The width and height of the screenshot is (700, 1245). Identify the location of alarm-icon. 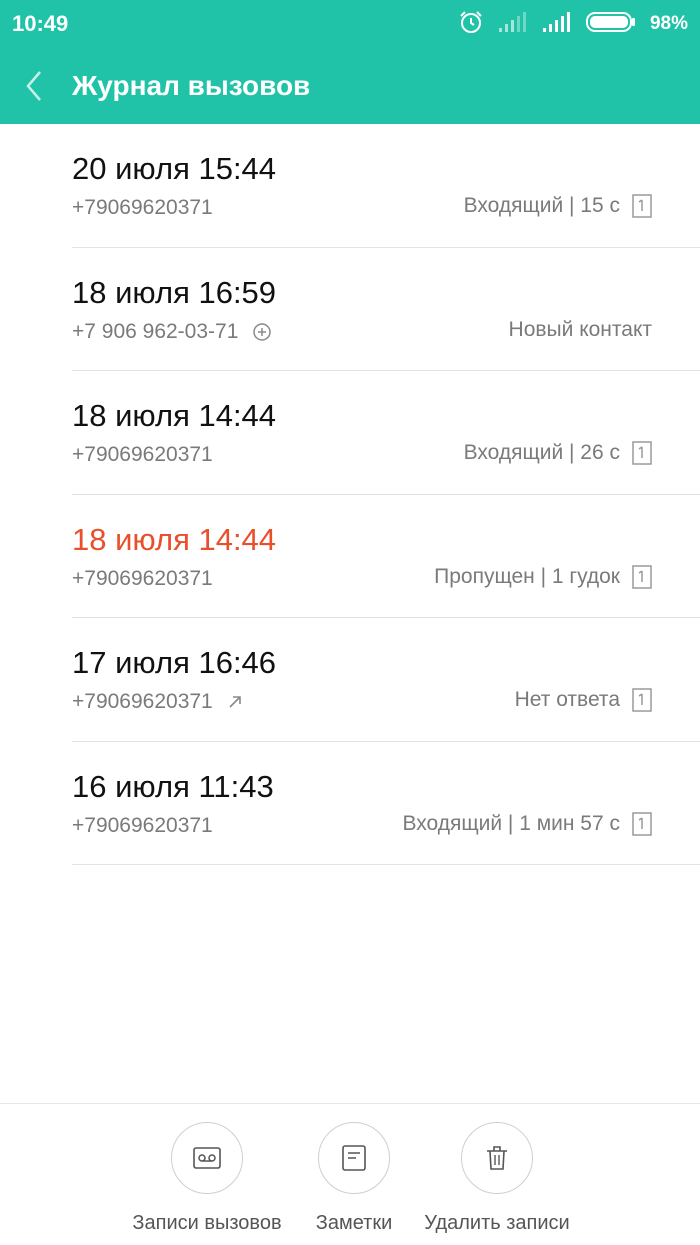
(471, 24).